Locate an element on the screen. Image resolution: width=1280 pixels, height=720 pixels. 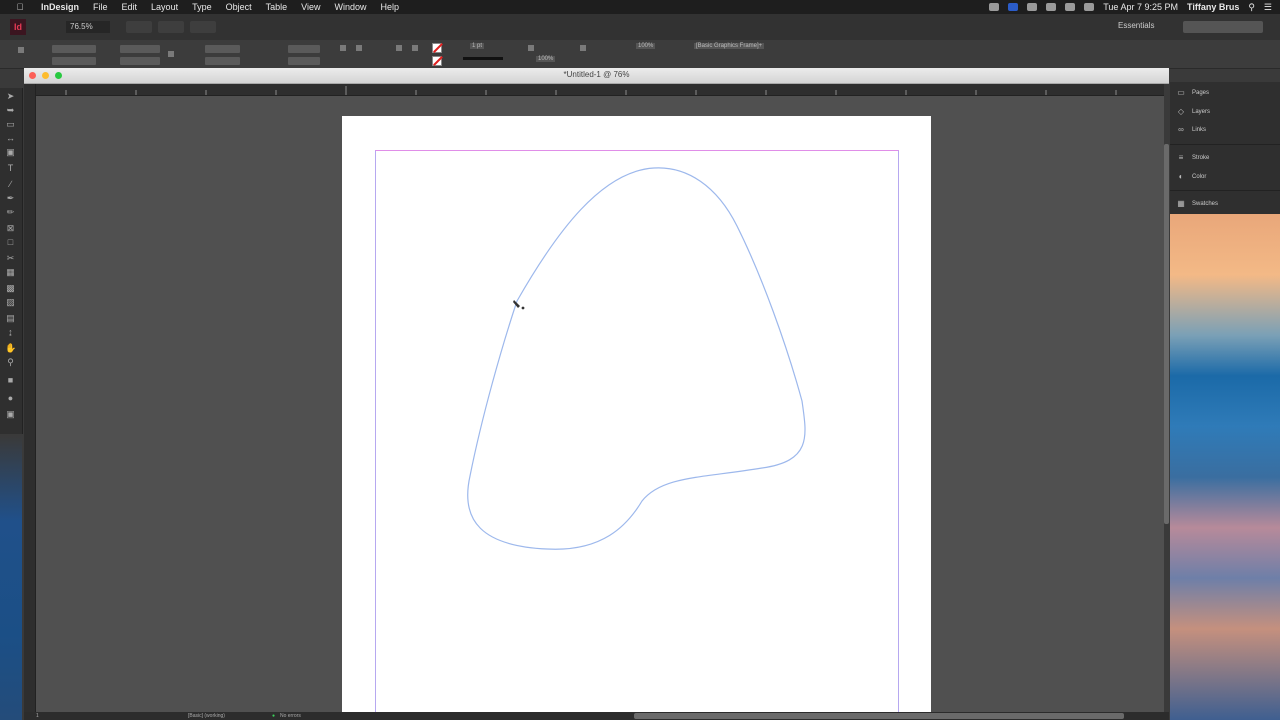
stroke-icon: ≡ is located at coordinates (1181, 157).